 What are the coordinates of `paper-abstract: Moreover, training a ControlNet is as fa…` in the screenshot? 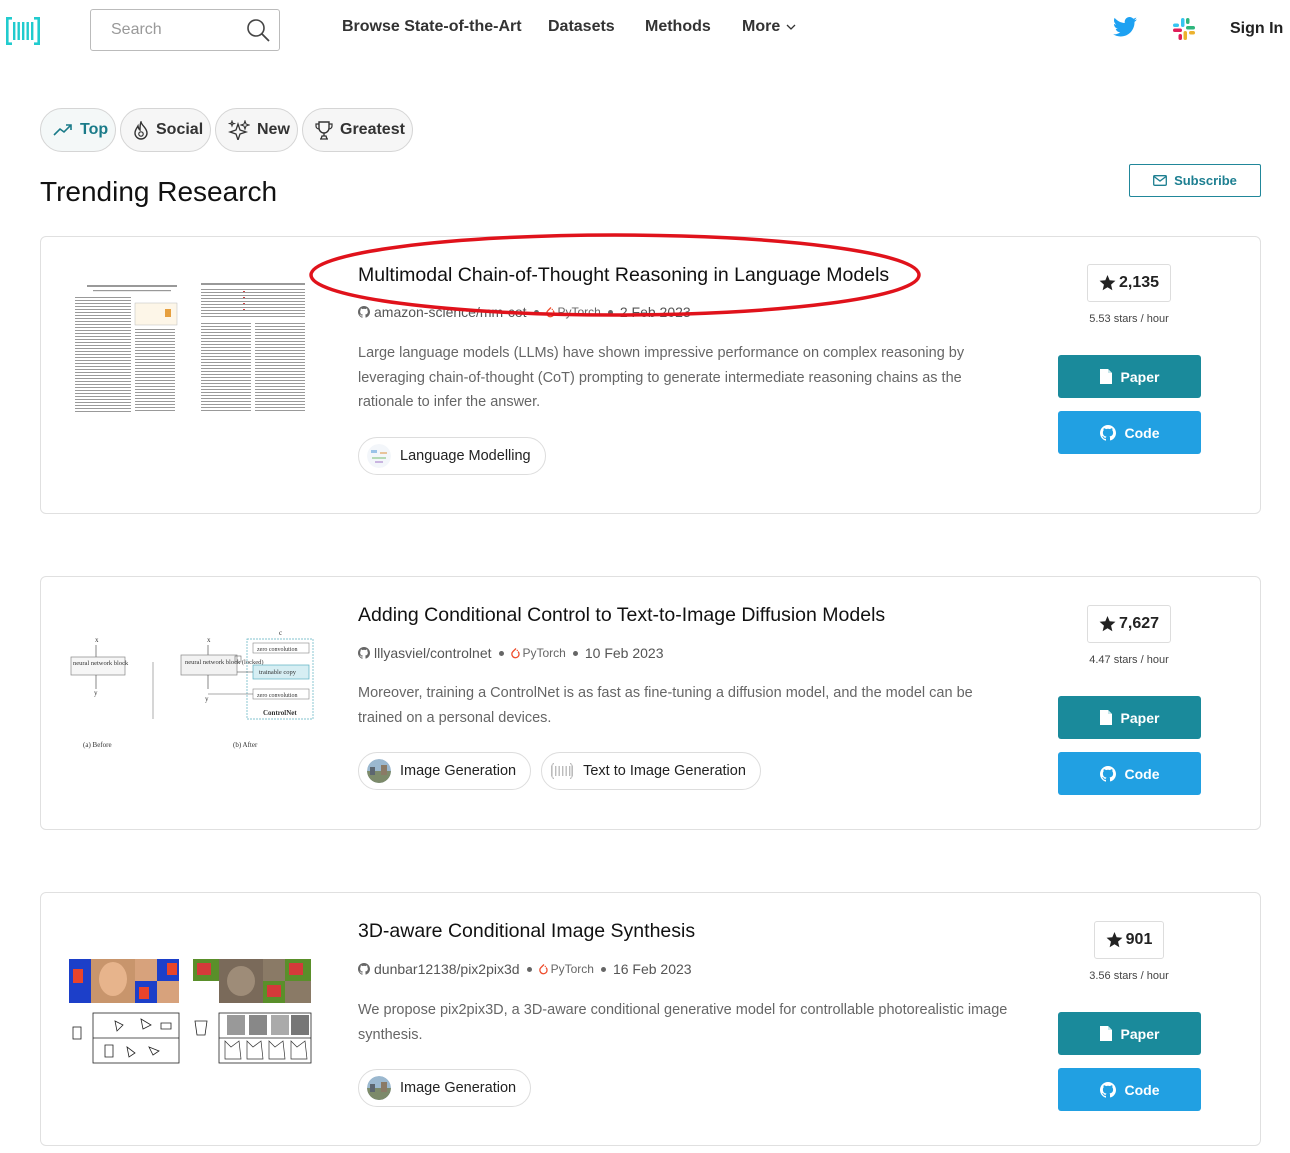 It's located at (665, 705).